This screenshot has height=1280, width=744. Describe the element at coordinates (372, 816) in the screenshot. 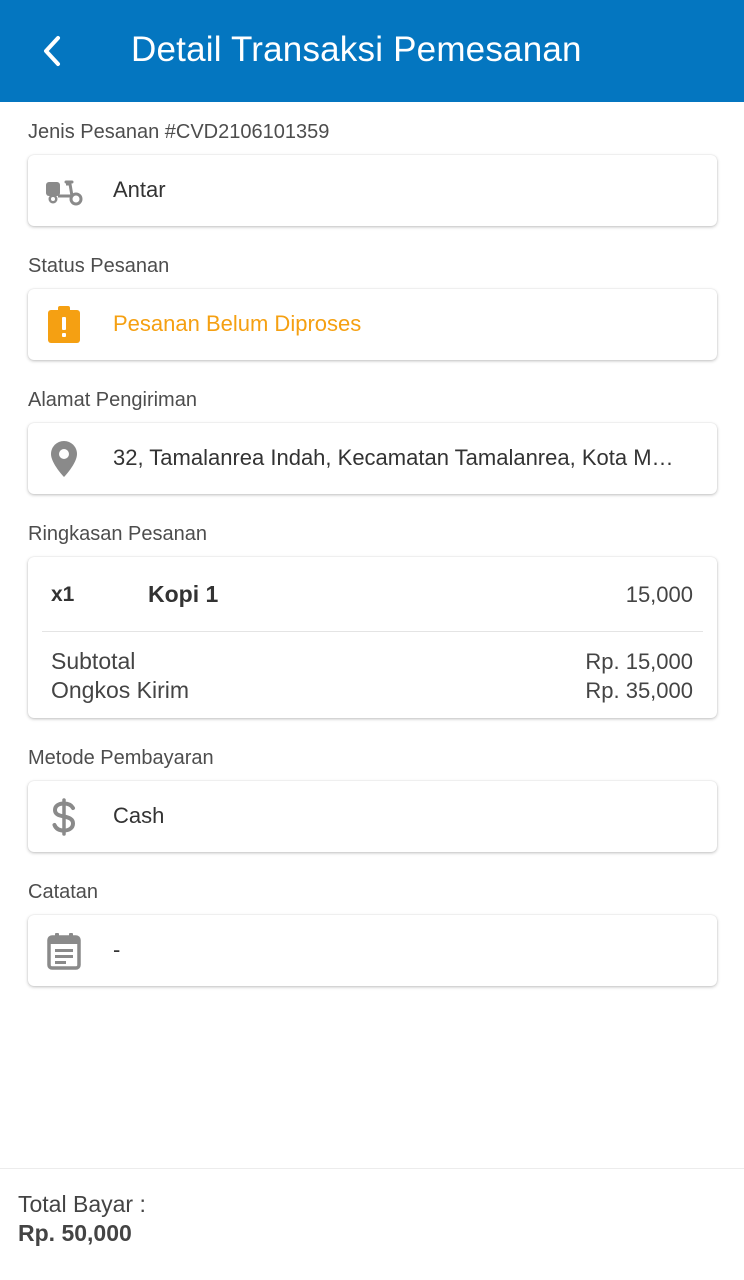

I see `payment-card: Cash` at that location.